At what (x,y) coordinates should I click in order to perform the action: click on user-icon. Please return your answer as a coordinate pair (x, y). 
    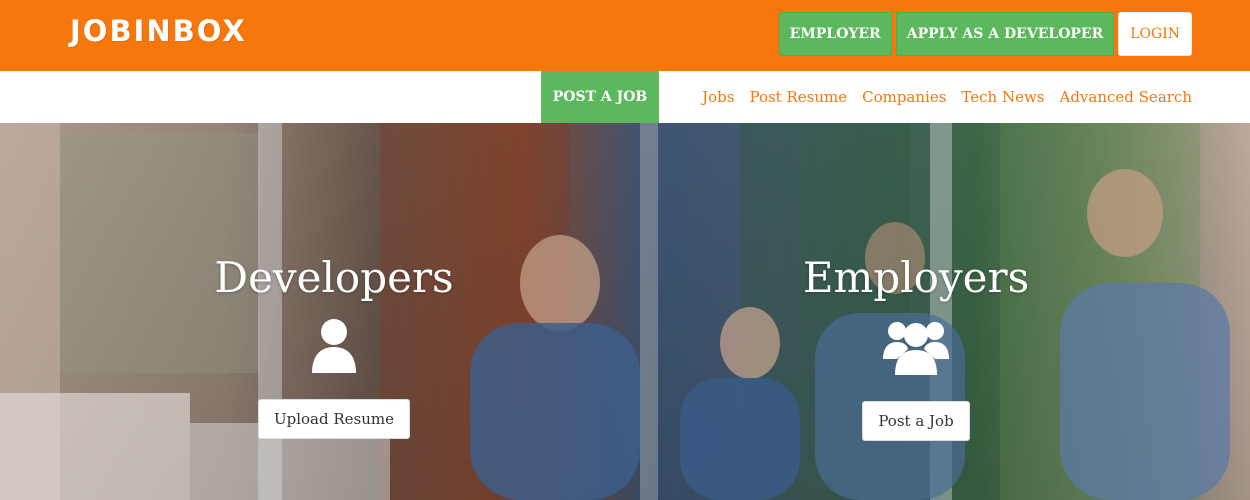
    Looking at the image, I should click on (334, 346).